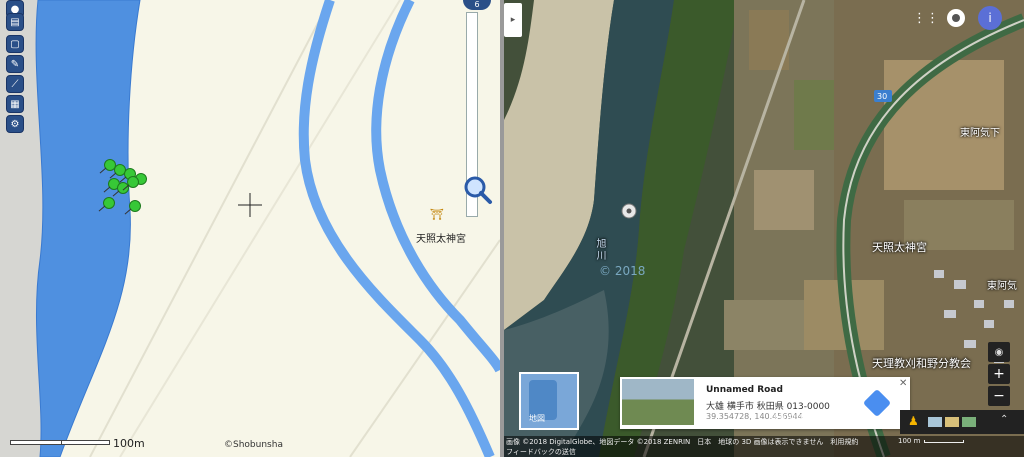 This screenshot has width=1024, height=457. Describe the element at coordinates (926, 18) in the screenshot. I see `apps-grid-icon: ⋮⋮` at that location.